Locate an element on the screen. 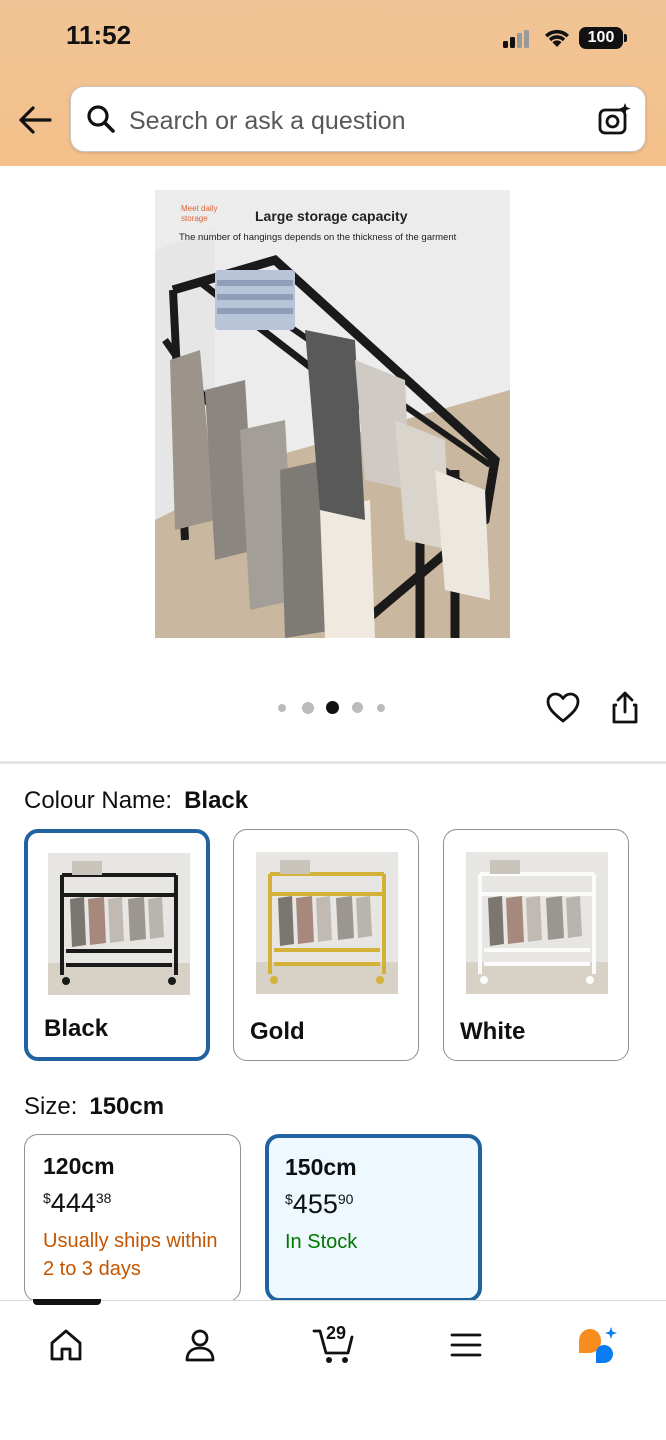 The width and height of the screenshot is (666, 1440). colour-option-black: Black is located at coordinates (117, 945).